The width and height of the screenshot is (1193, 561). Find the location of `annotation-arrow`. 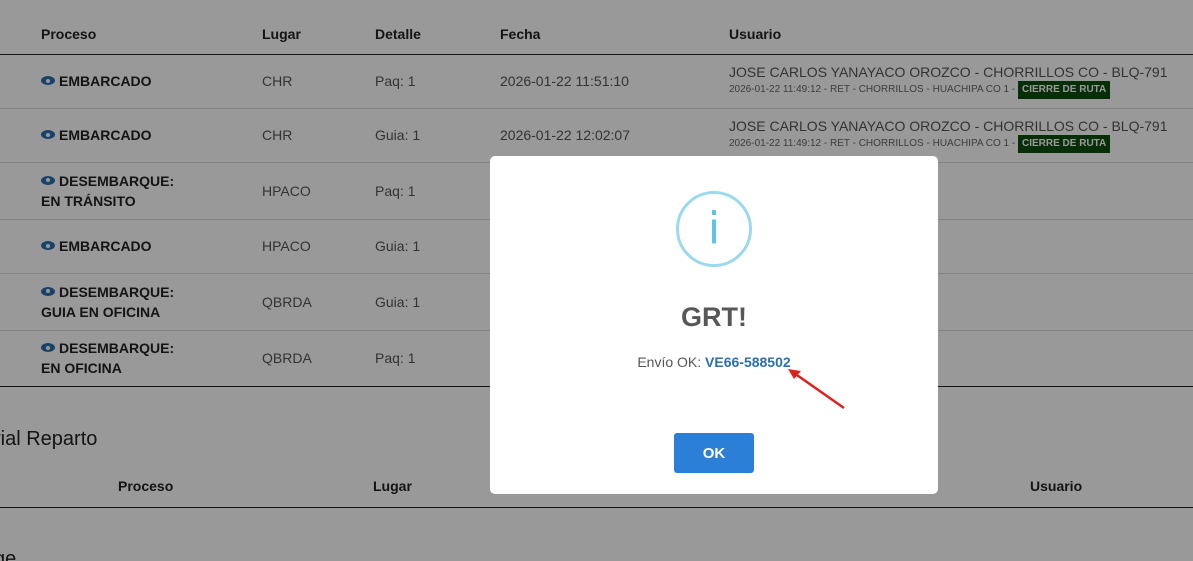

annotation-arrow is located at coordinates (816, 389).